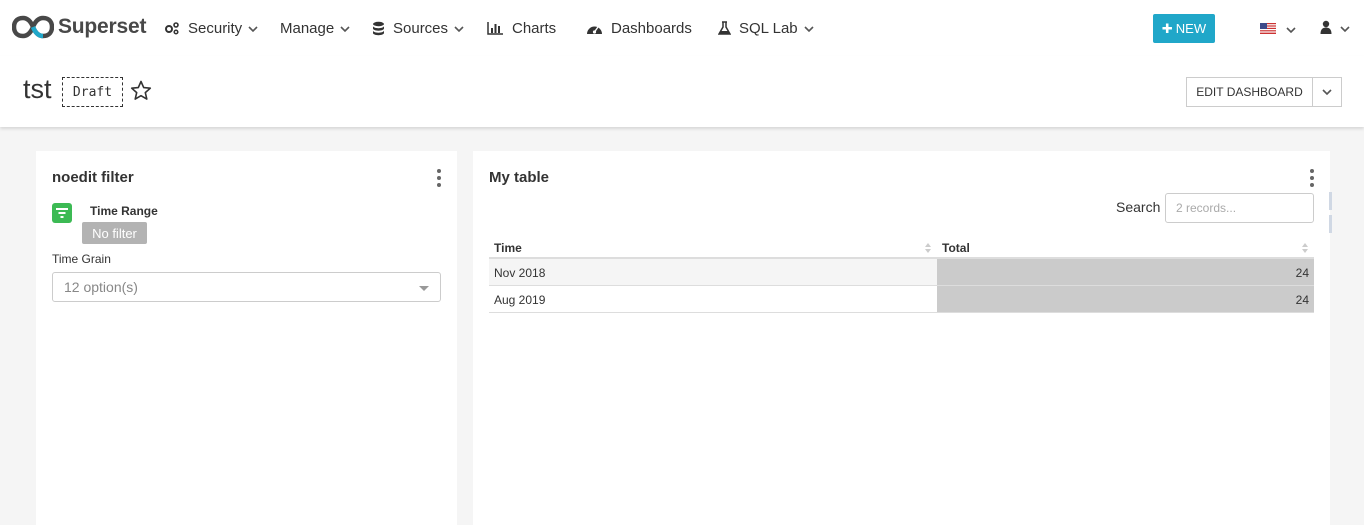 The height and width of the screenshot is (525, 1364). I want to click on edit-dashboard-button: EDIT DASHBOARD, so click(1249, 92).